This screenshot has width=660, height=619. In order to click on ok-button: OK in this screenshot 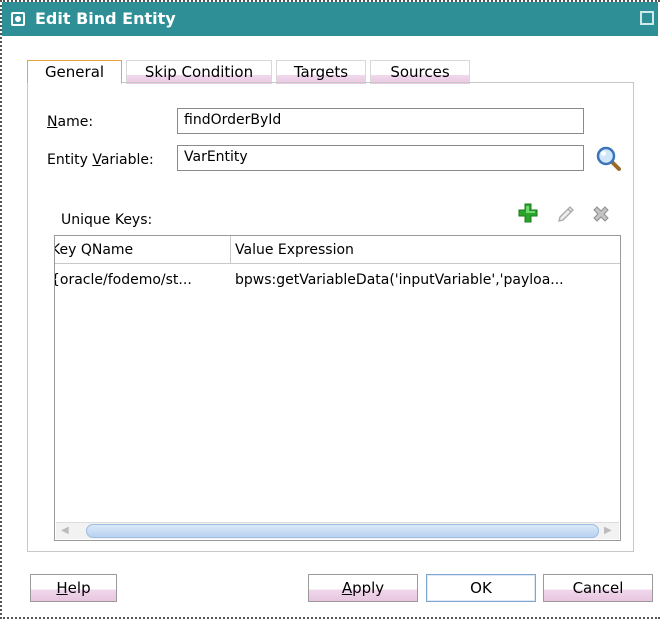, I will do `click(481, 588)`.